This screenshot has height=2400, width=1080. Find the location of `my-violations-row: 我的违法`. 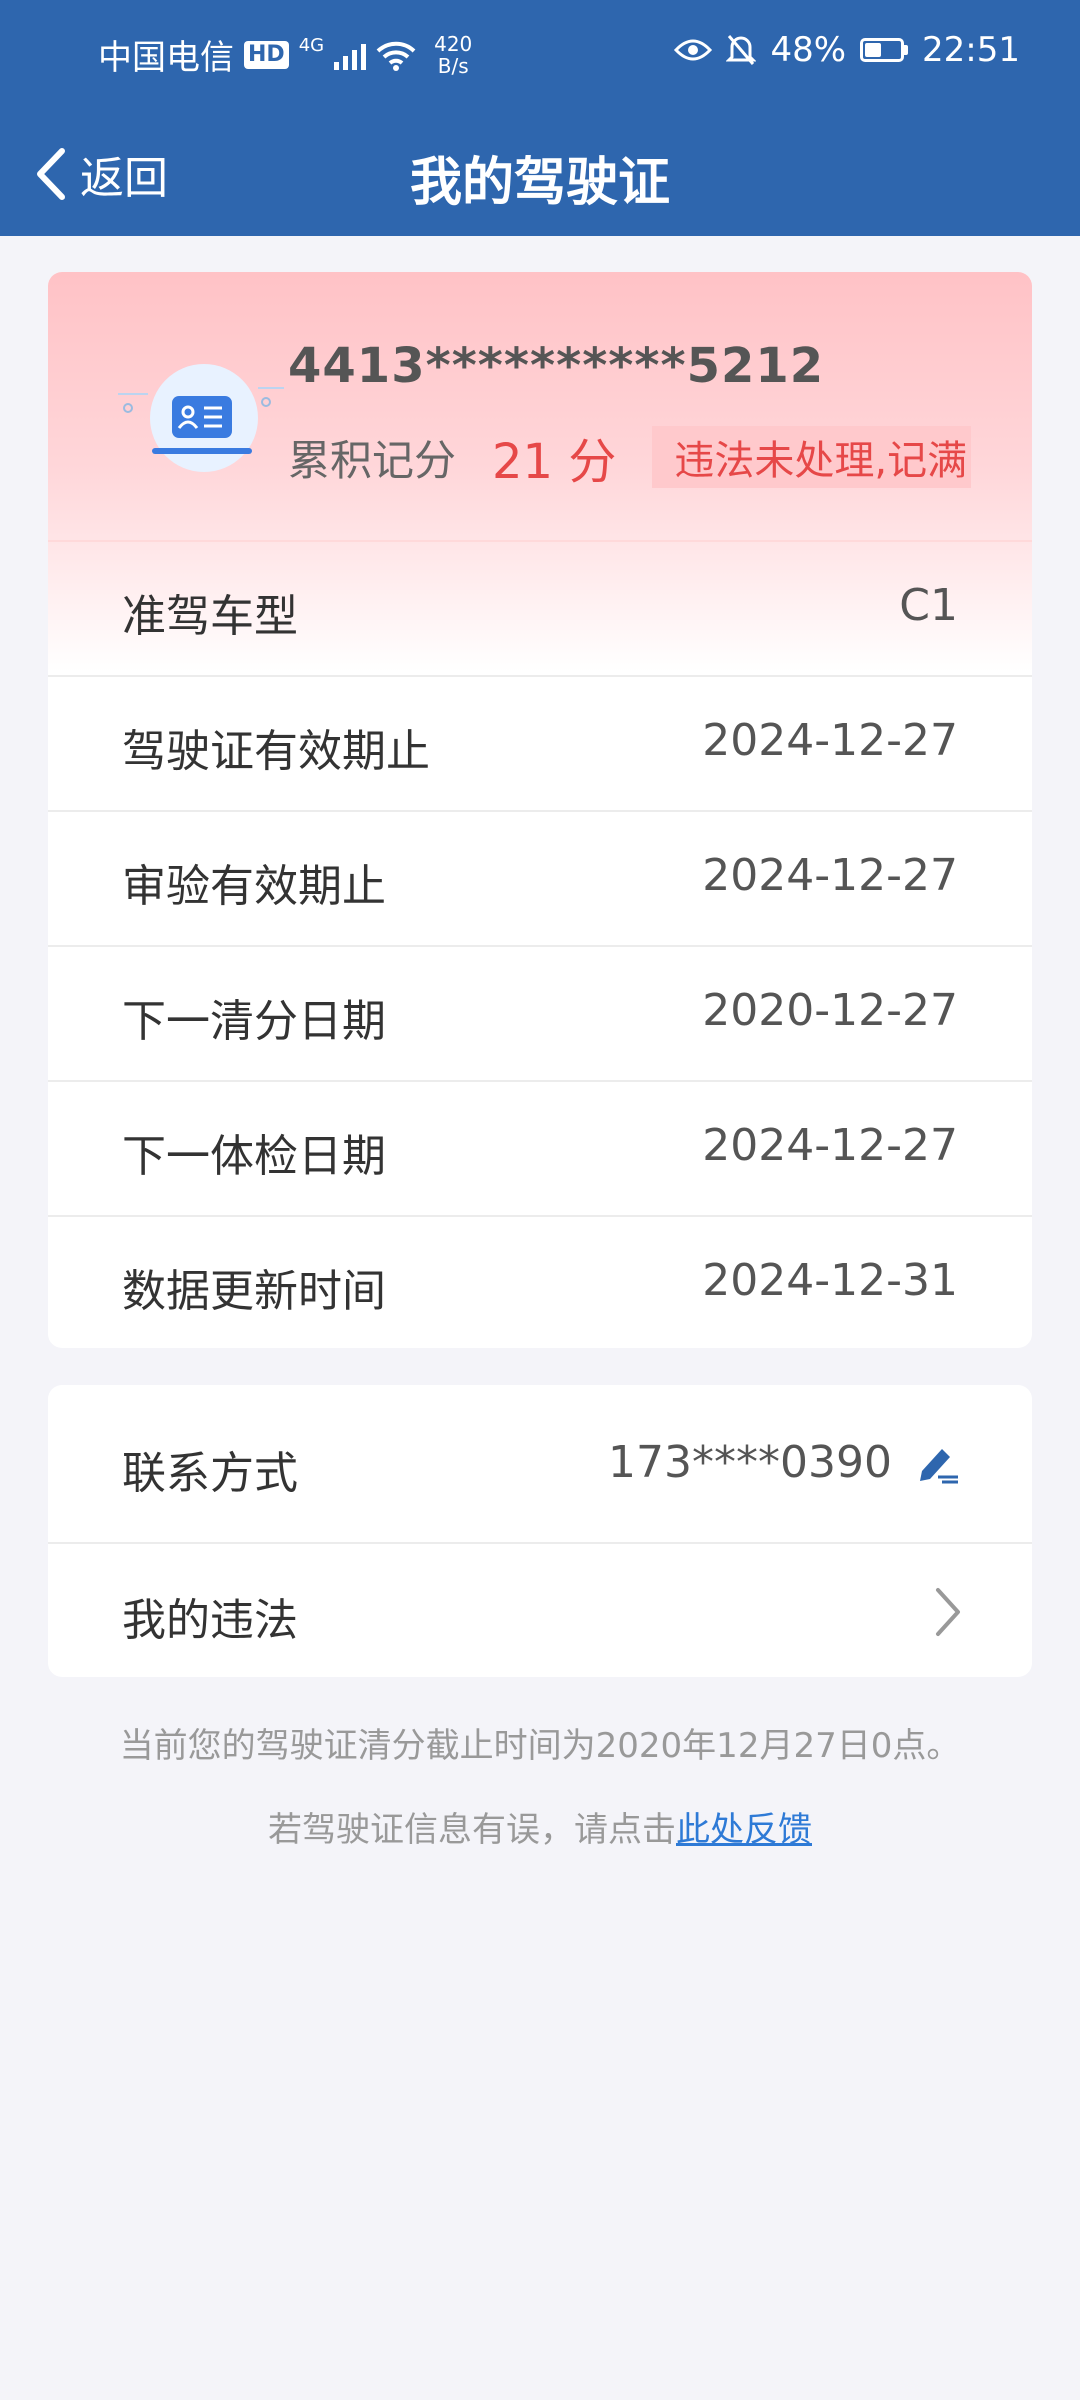

my-violations-row: 我的违法 is located at coordinates (540, 1609).